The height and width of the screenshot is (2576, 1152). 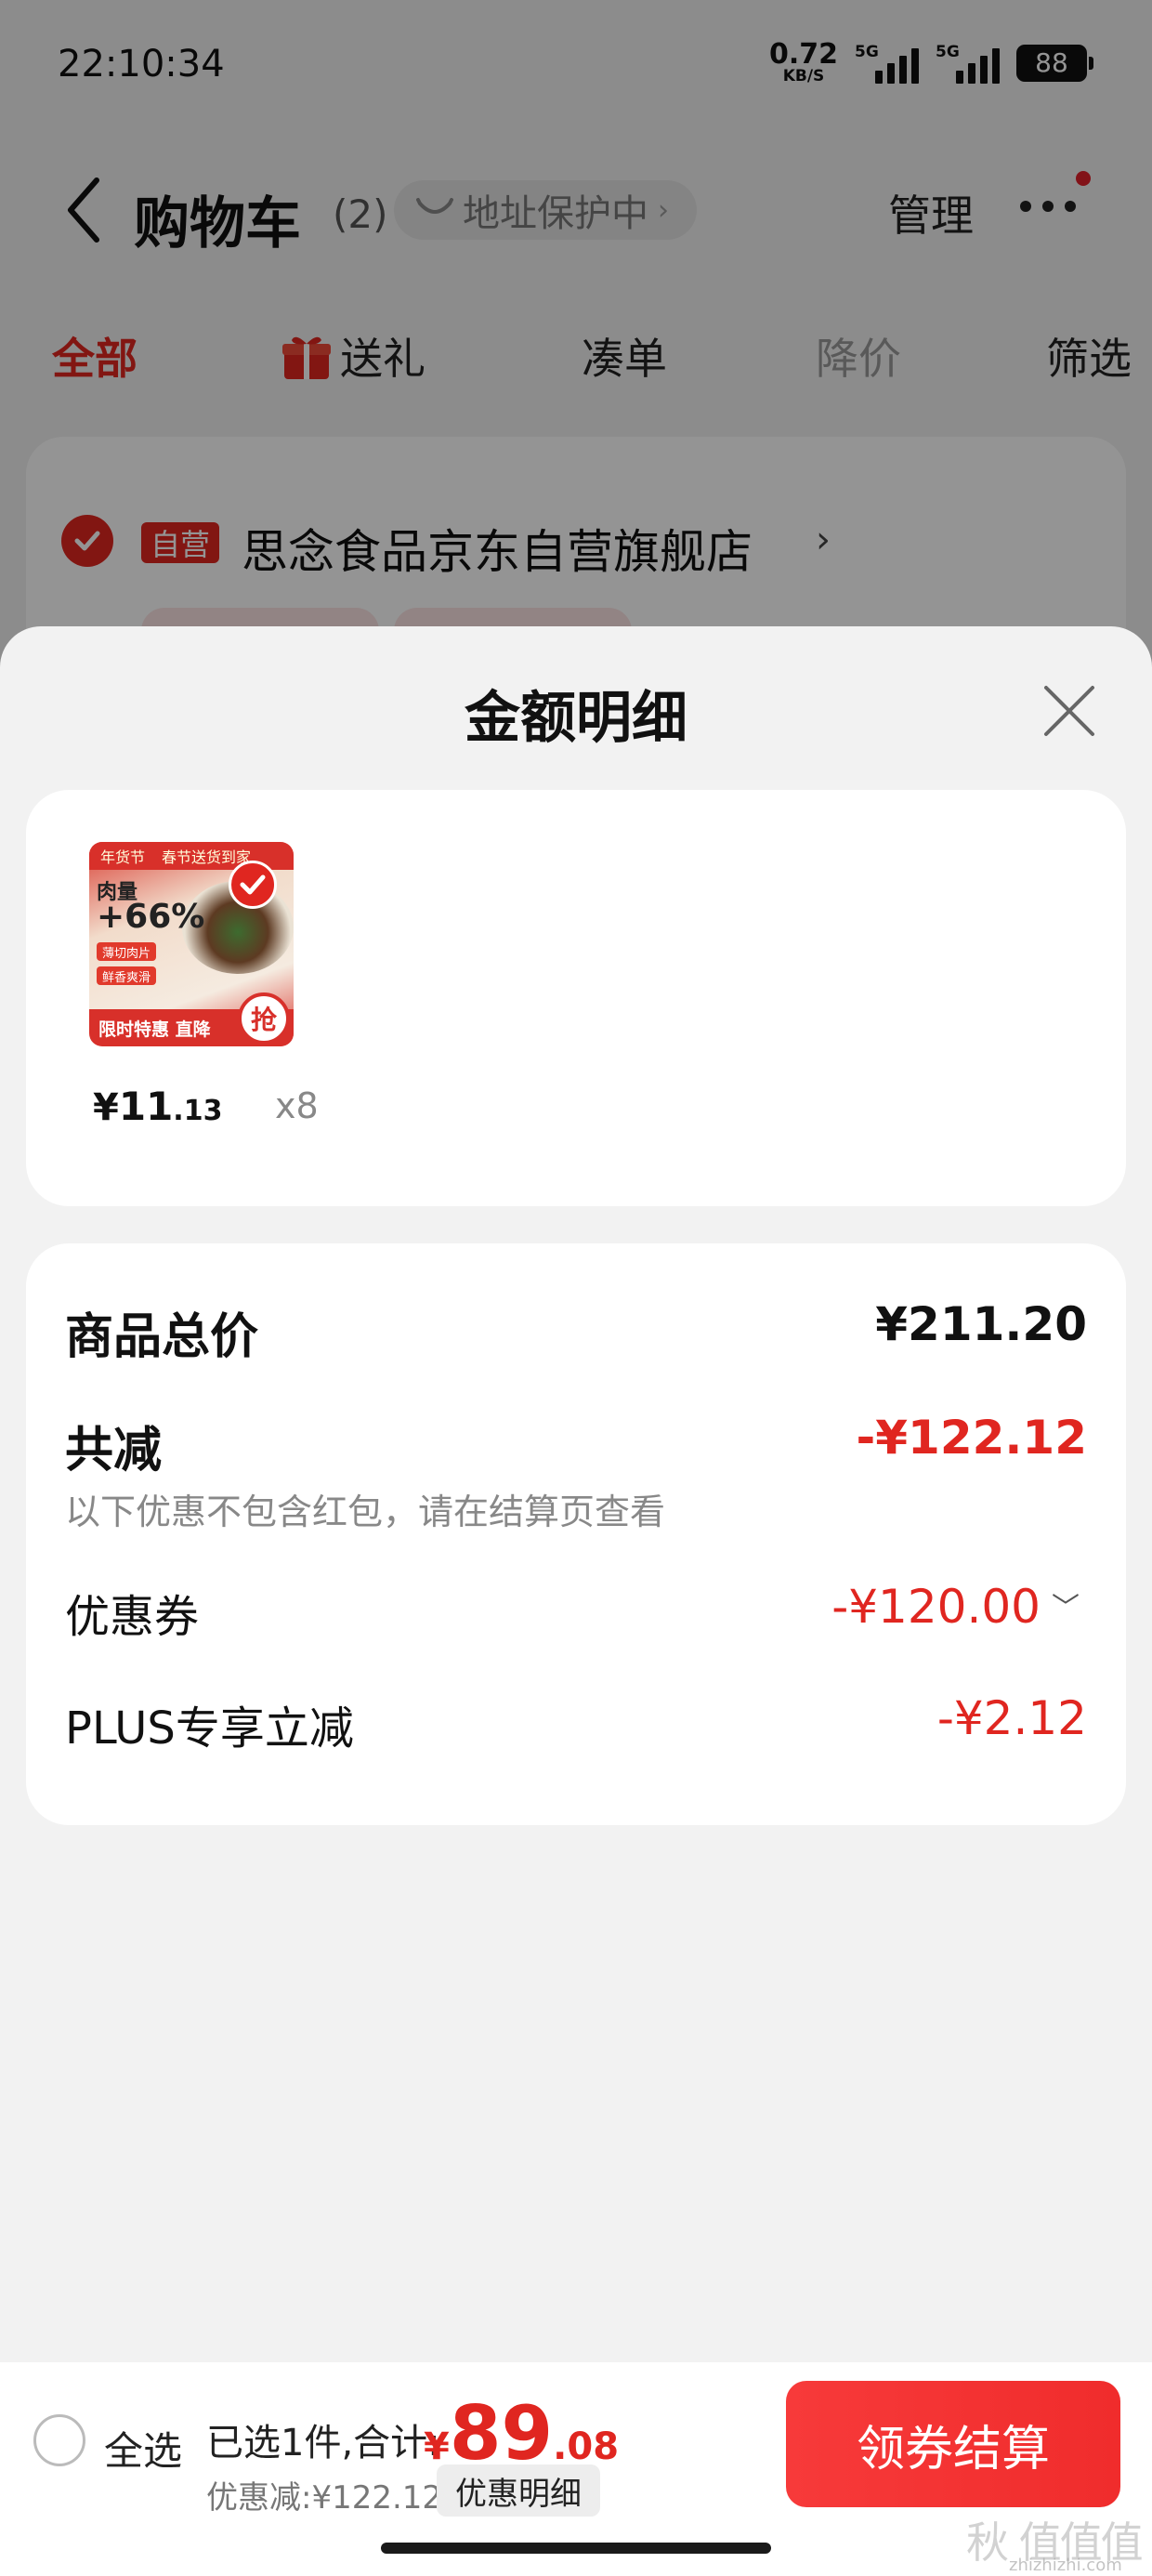 What do you see at coordinates (132, 1617) in the screenshot?
I see `coupon-label: 优惠券` at bounding box center [132, 1617].